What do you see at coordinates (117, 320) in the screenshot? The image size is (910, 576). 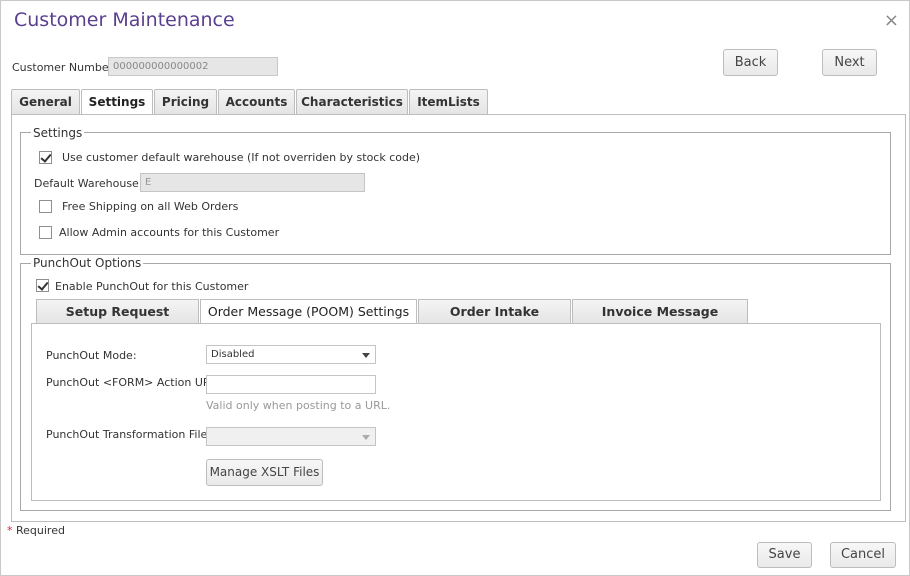 I see `subtab-setup-request: Setup Request Settings` at bounding box center [117, 320].